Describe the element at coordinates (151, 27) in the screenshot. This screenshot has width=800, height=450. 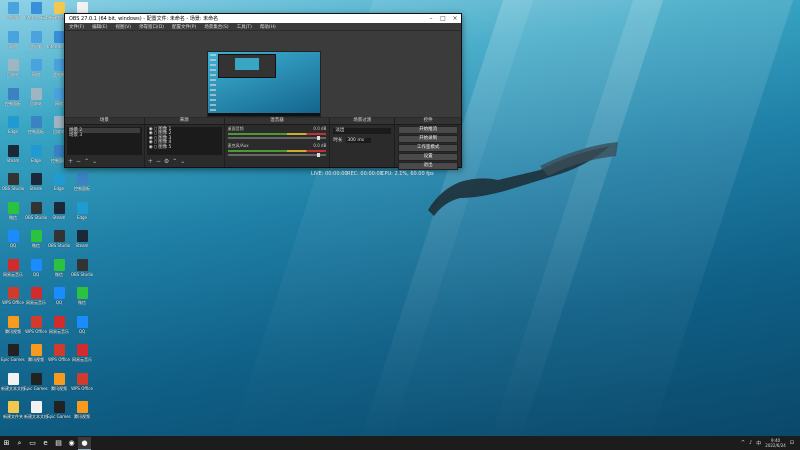
I see `menu-docks: 停靠窗口(D)` at that location.